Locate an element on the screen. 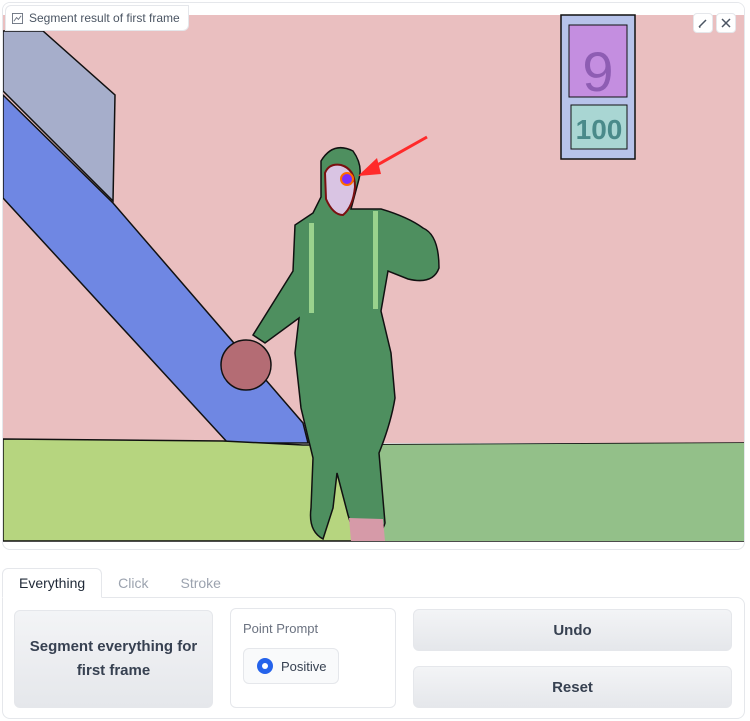 The width and height of the screenshot is (750, 721). tab-stroke: Stroke is located at coordinates (201, 583).